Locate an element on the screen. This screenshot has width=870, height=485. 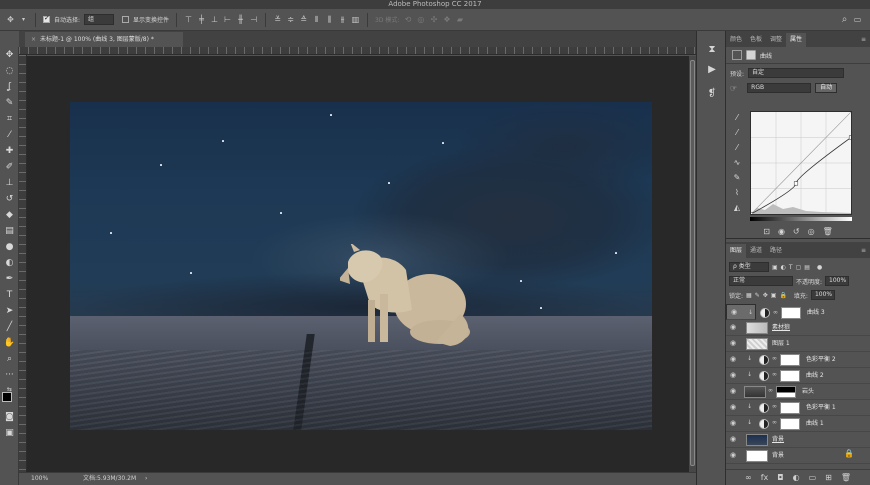
layer-name: 曲线 1 is located at coordinates (815, 424).